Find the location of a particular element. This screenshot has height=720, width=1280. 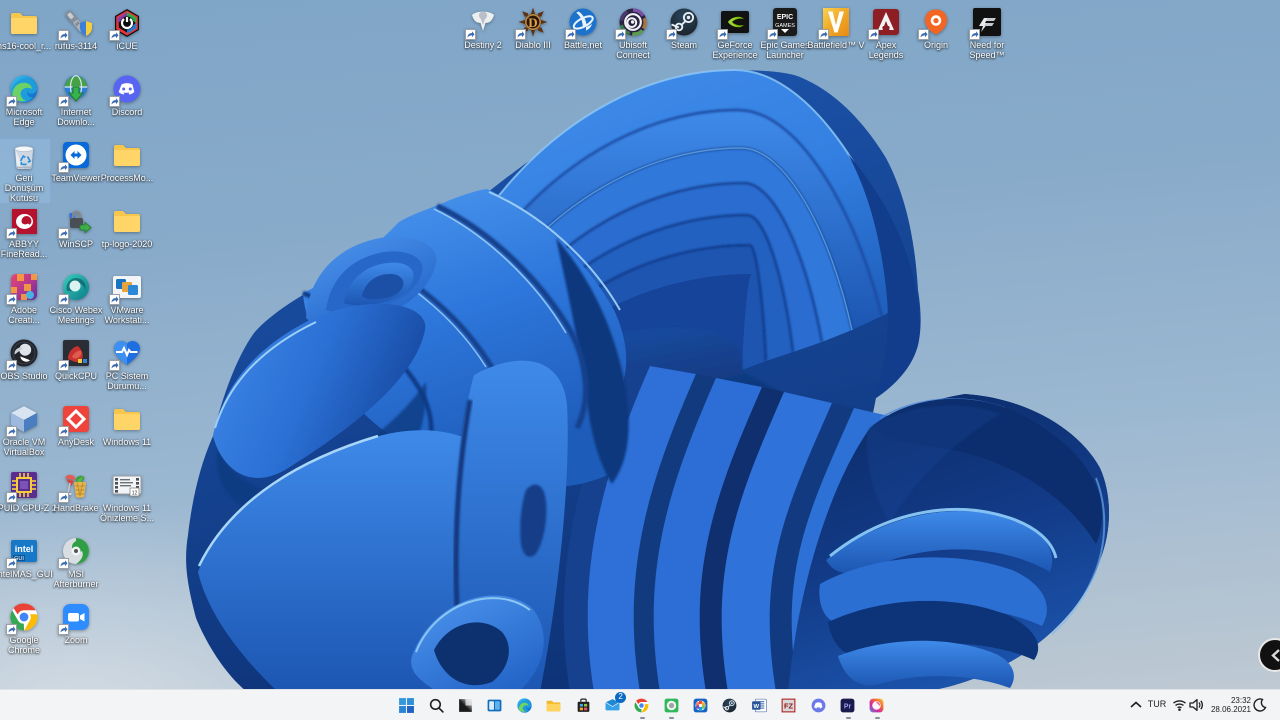

svg-text: intel is located at coordinates (24, 549).